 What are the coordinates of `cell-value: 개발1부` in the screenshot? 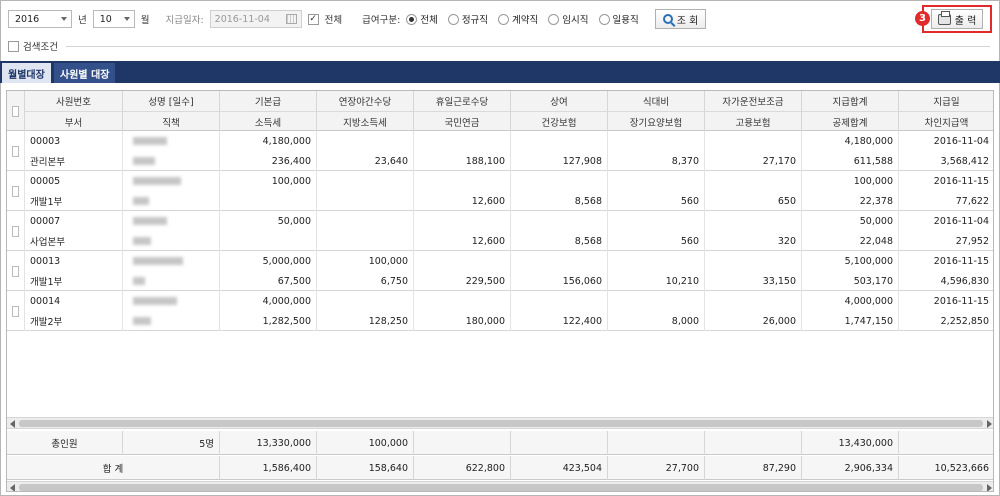 It's located at (46, 202).